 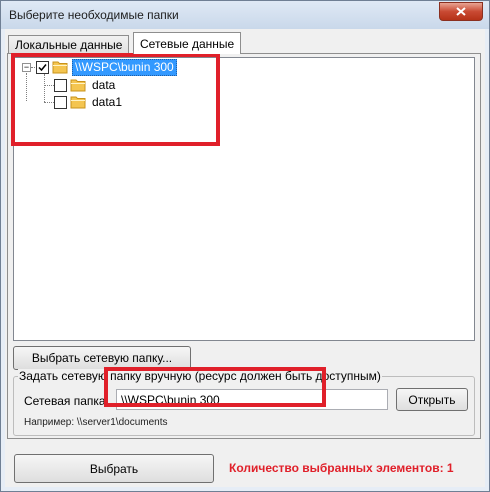 What do you see at coordinates (104, 84) in the screenshot?
I see `tree-node-label: data` at bounding box center [104, 84].